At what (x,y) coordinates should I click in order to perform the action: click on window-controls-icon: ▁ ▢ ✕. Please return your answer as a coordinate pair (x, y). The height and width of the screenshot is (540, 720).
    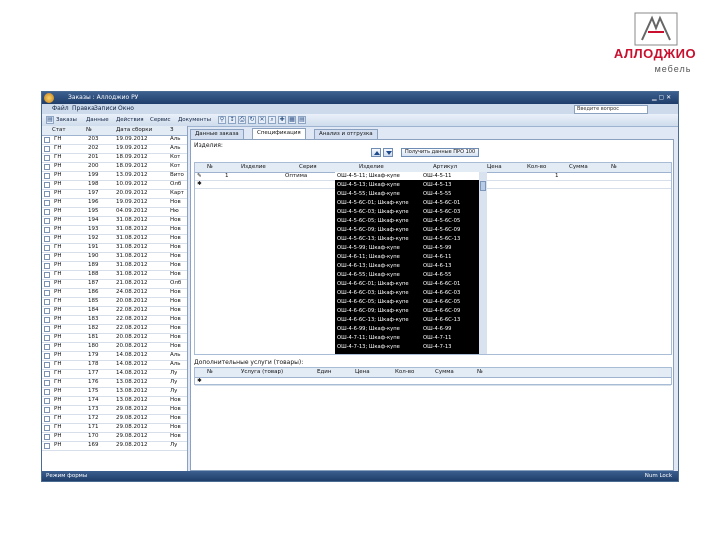
    Looking at the image, I should click on (661, 97).